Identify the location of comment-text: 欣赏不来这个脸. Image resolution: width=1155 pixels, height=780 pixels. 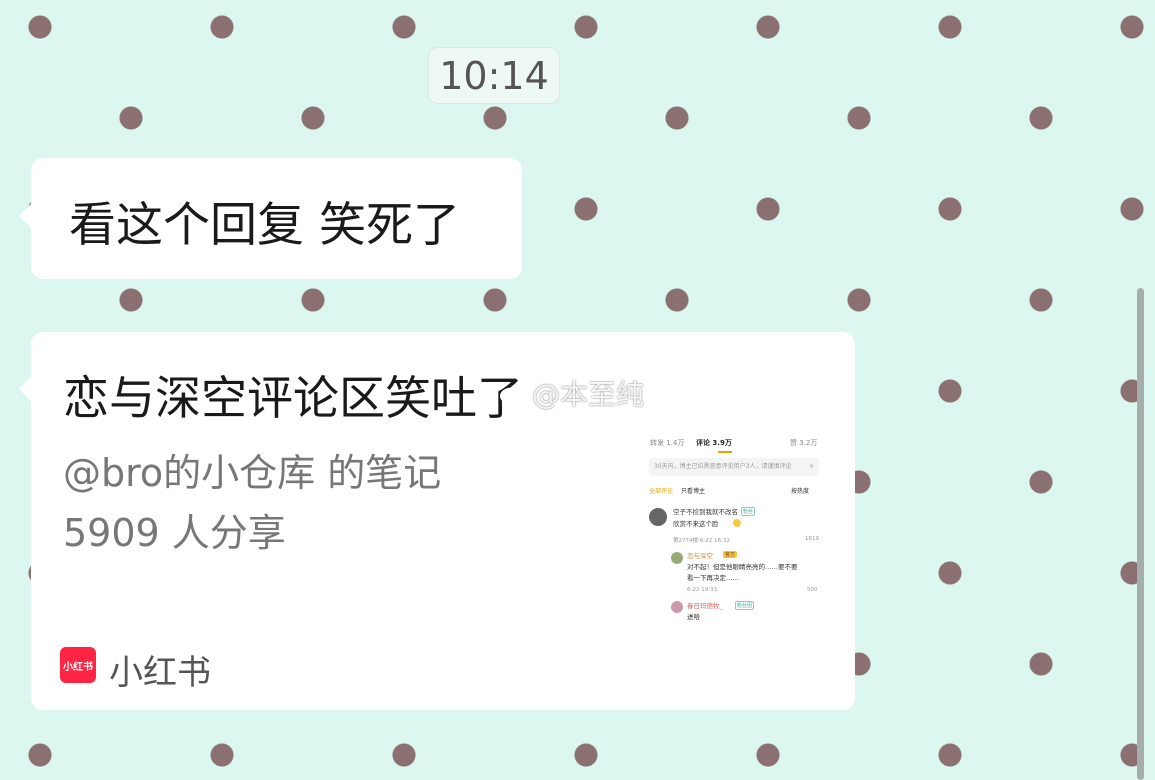
(696, 524).